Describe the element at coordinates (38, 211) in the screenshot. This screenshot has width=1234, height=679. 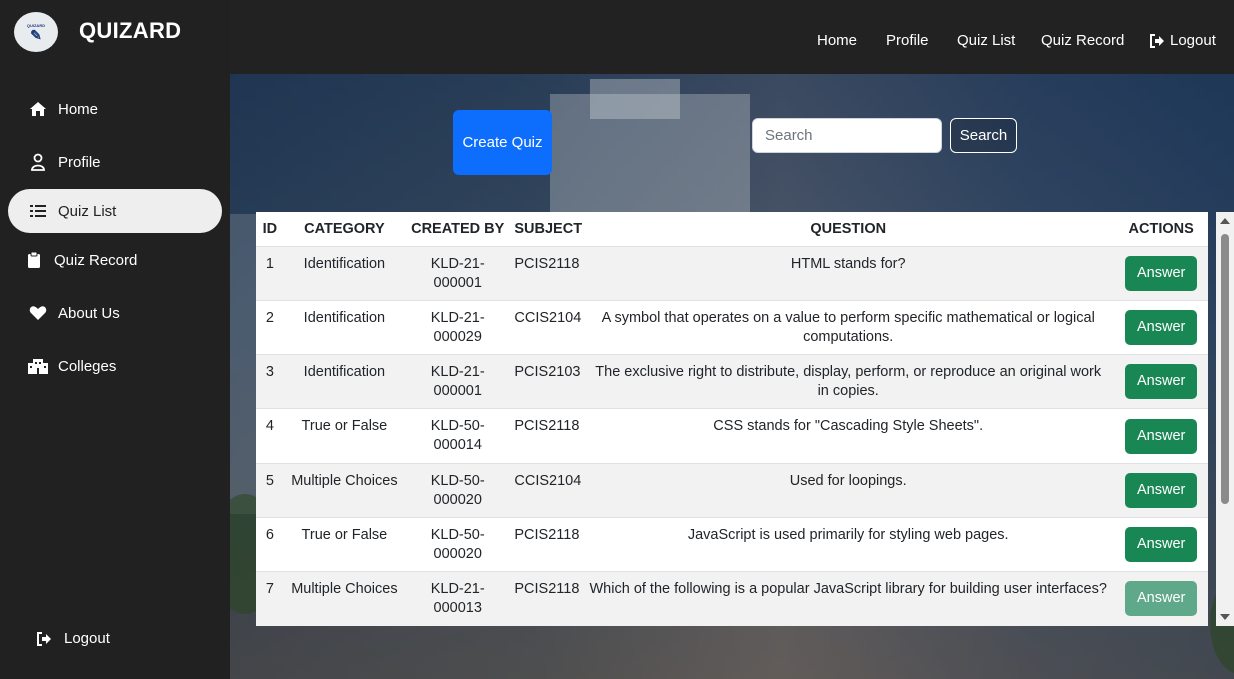
I see `list-icon` at that location.